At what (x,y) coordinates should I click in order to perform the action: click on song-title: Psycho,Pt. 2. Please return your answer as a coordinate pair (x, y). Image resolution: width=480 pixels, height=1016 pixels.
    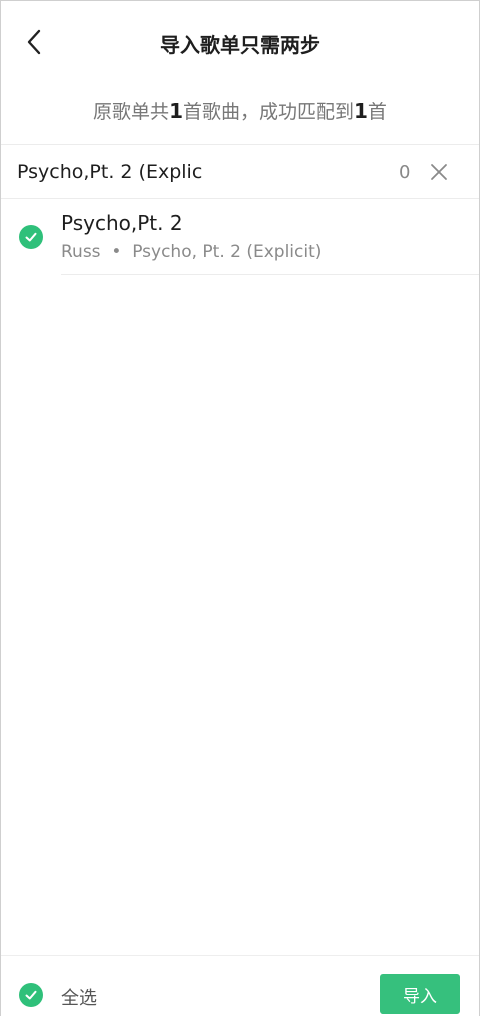
    Looking at the image, I should click on (122, 223).